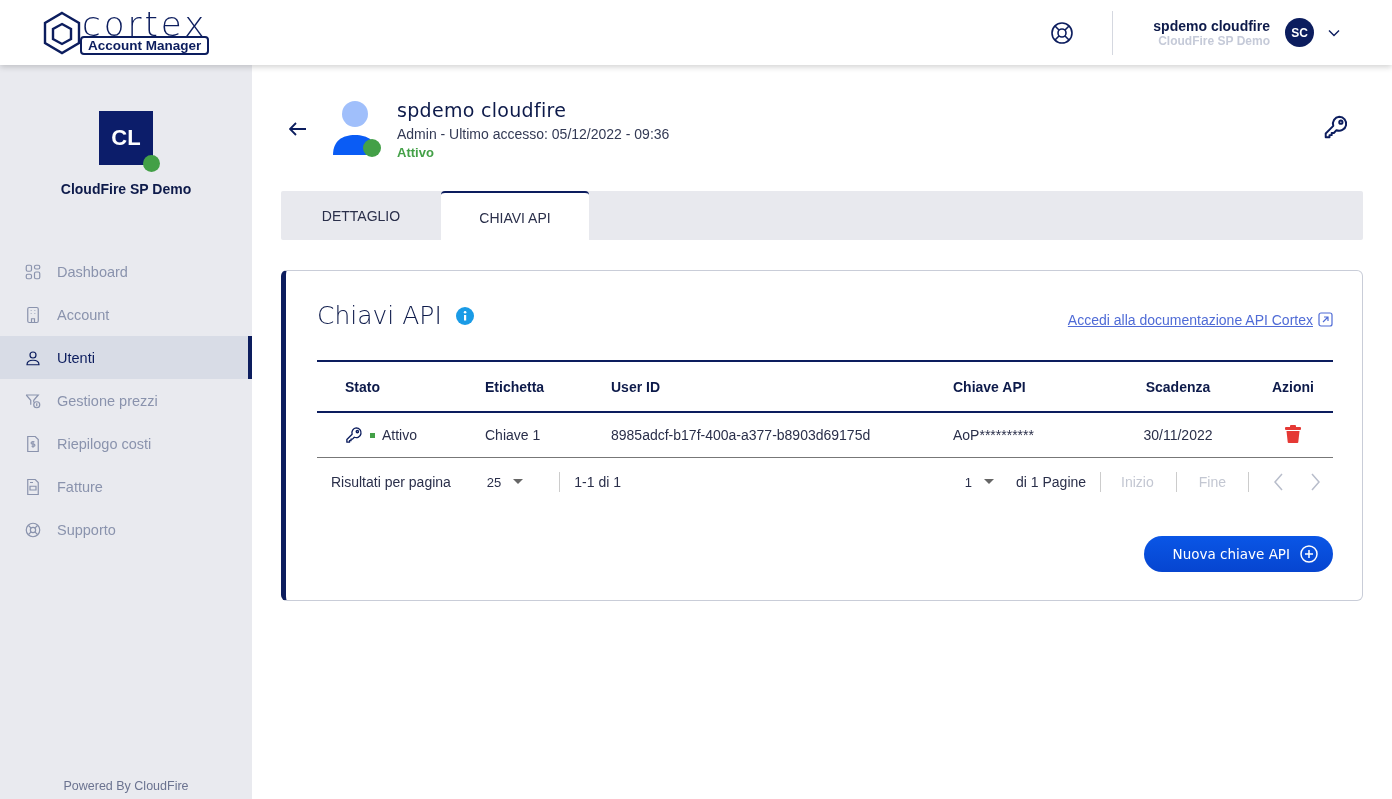 The height and width of the screenshot is (799, 1392). What do you see at coordinates (126, 529) in the screenshot?
I see `sidebar-item: Supporto` at bounding box center [126, 529].